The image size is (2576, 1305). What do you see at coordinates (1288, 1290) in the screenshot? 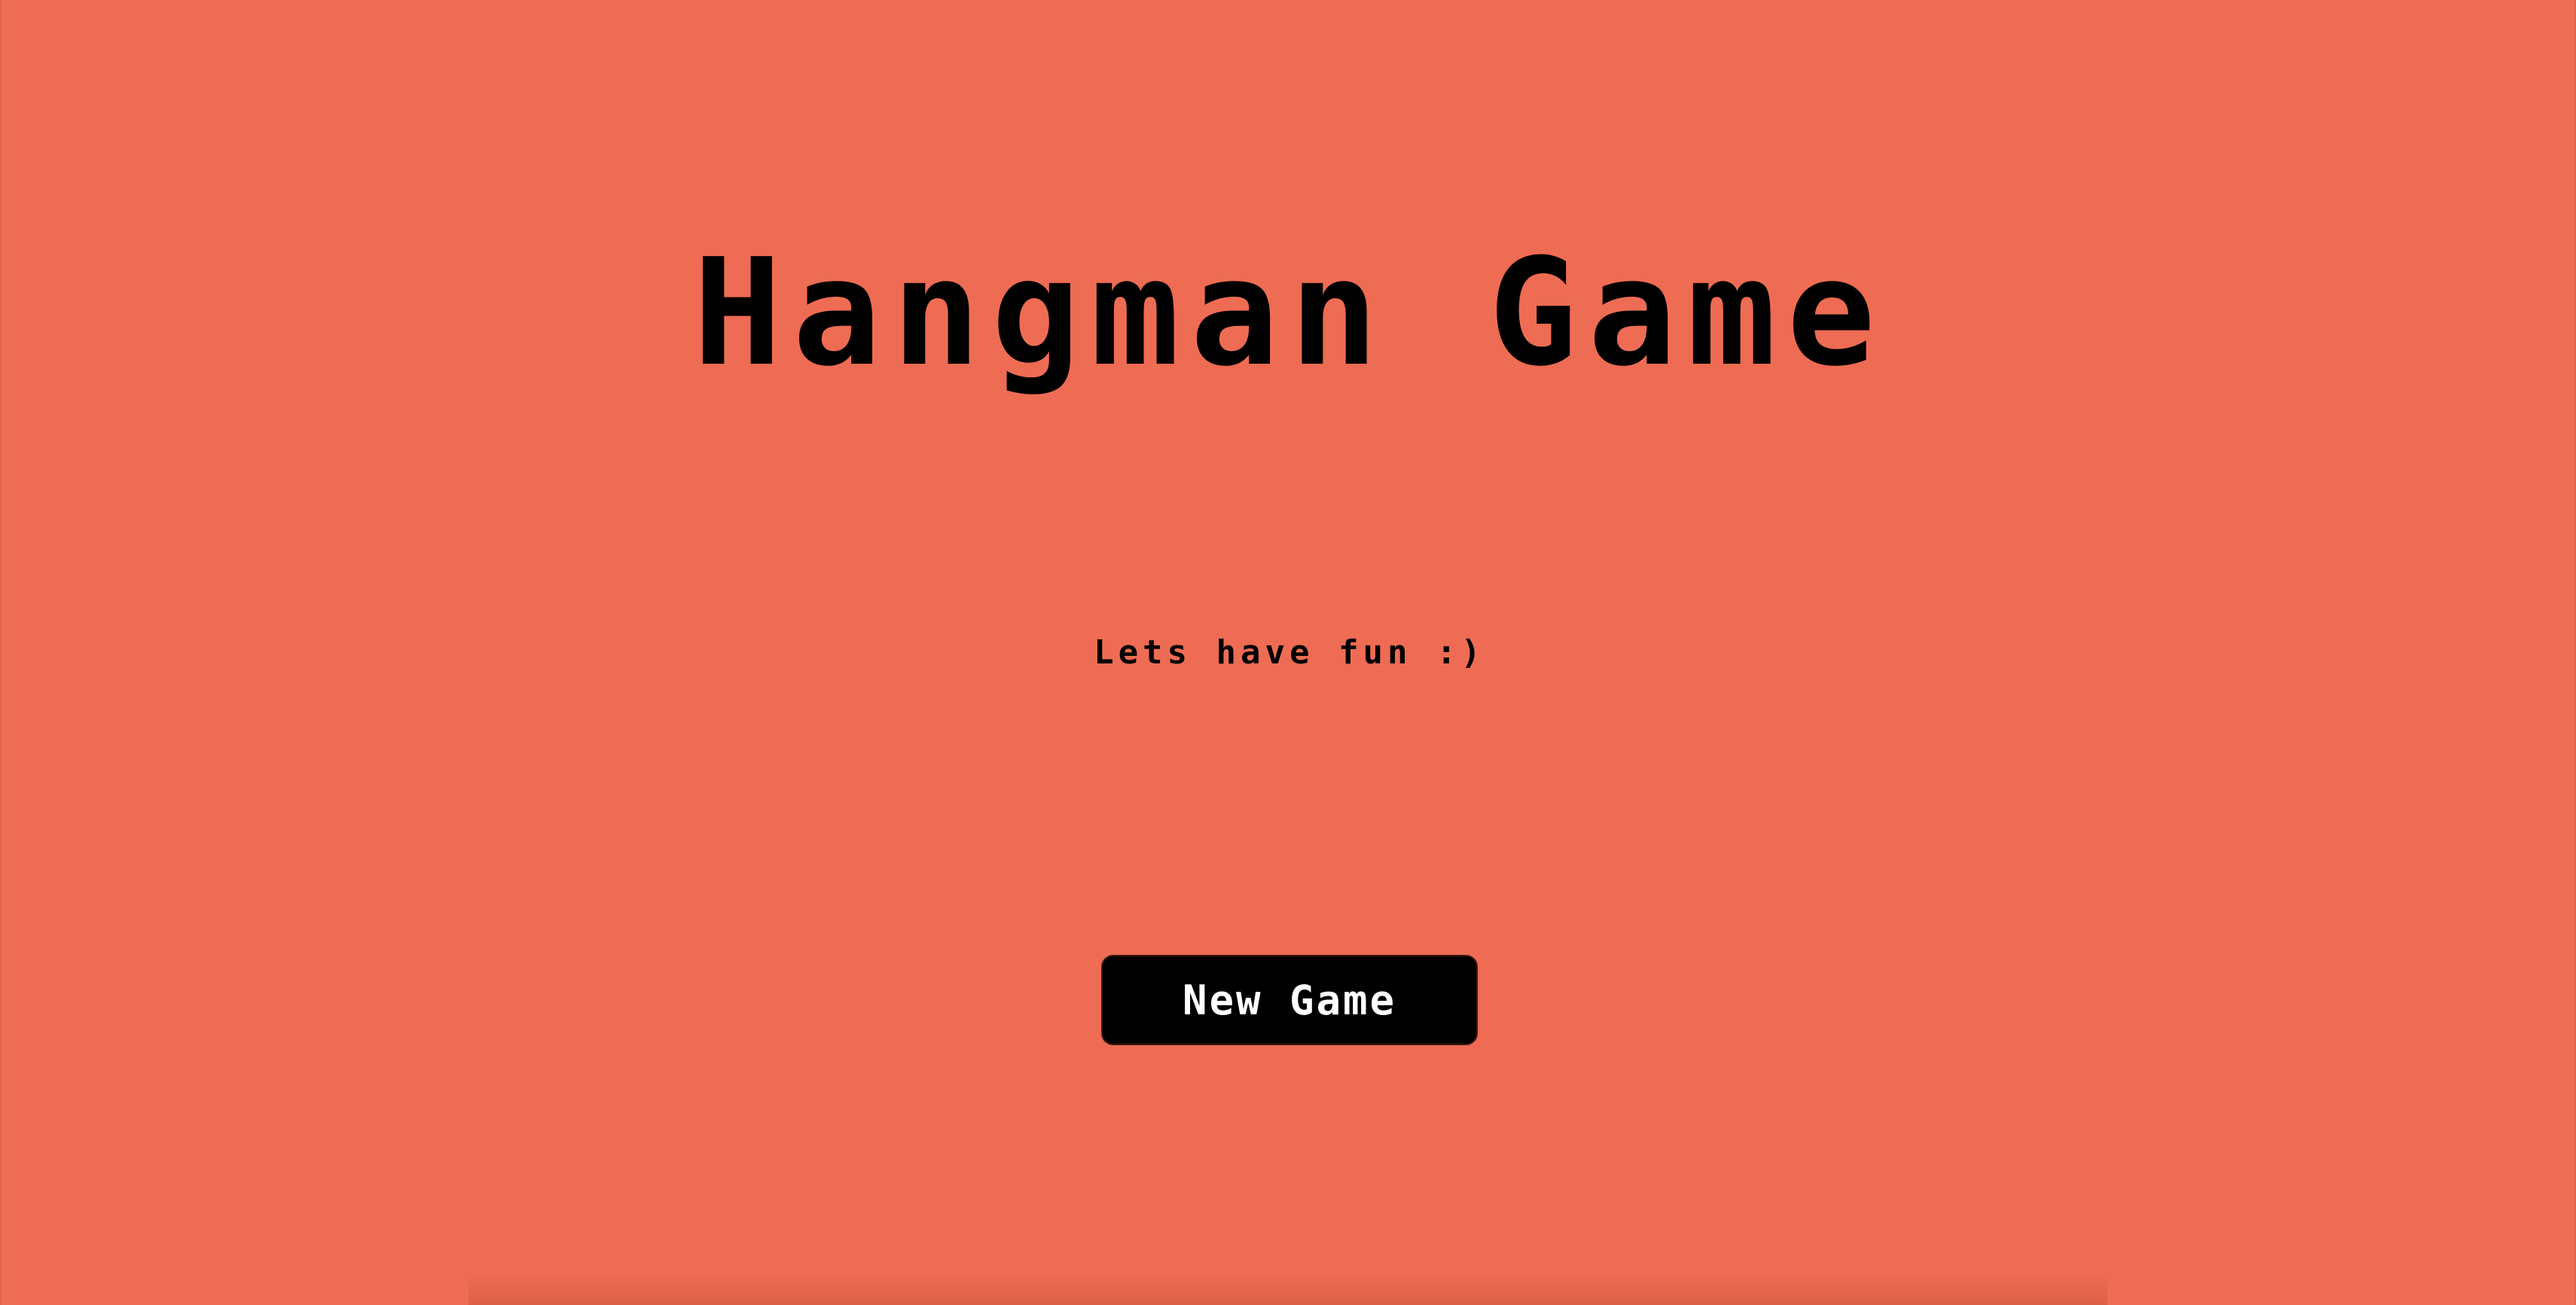
I see `bottom-shadow` at bounding box center [1288, 1290].